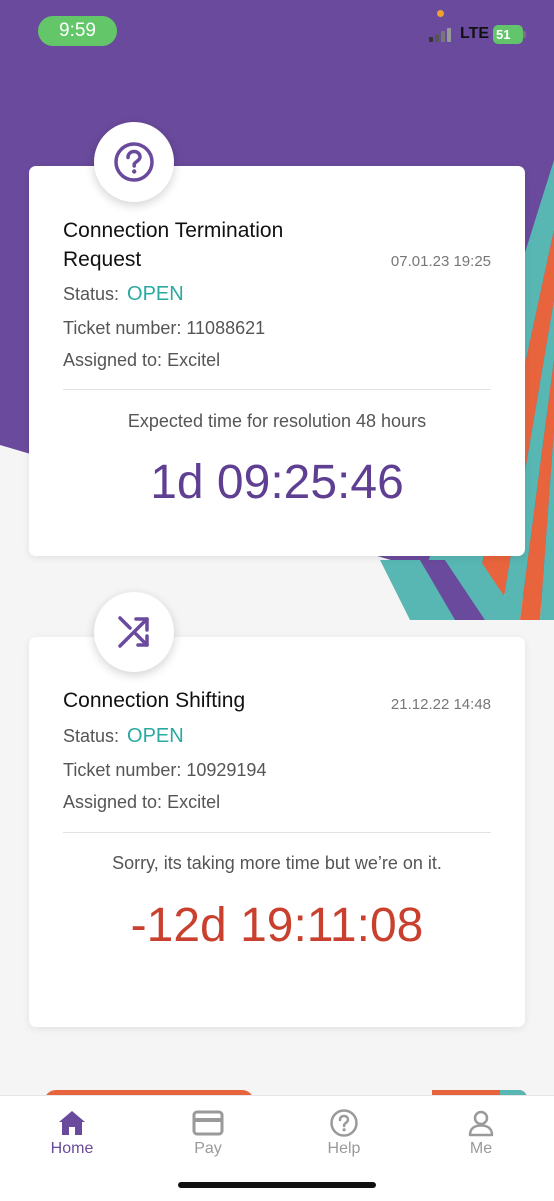 The height and width of the screenshot is (1201, 554). I want to click on signal-icon, so click(442, 34).